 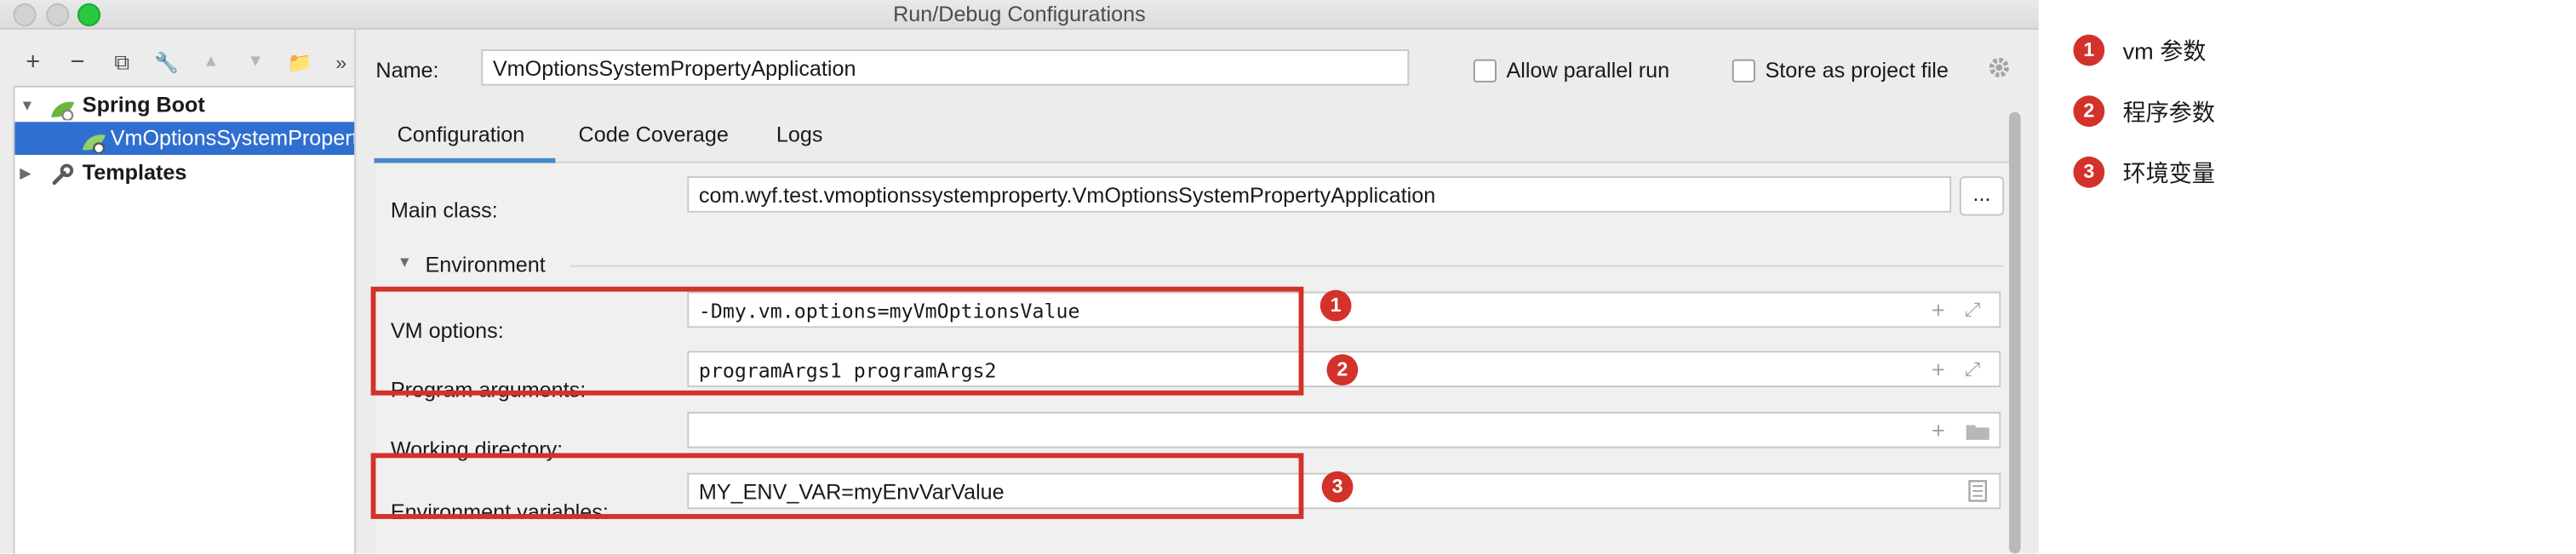 I want to click on copy-configuration-button: ⧉, so click(x=122, y=63).